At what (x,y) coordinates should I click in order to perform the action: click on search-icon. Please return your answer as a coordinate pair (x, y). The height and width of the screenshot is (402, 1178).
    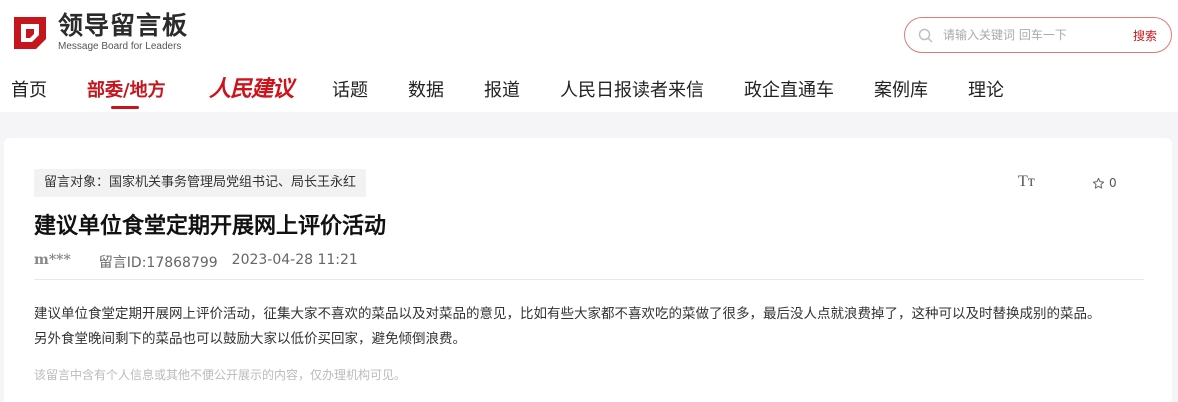
    Looking at the image, I should click on (925, 35).